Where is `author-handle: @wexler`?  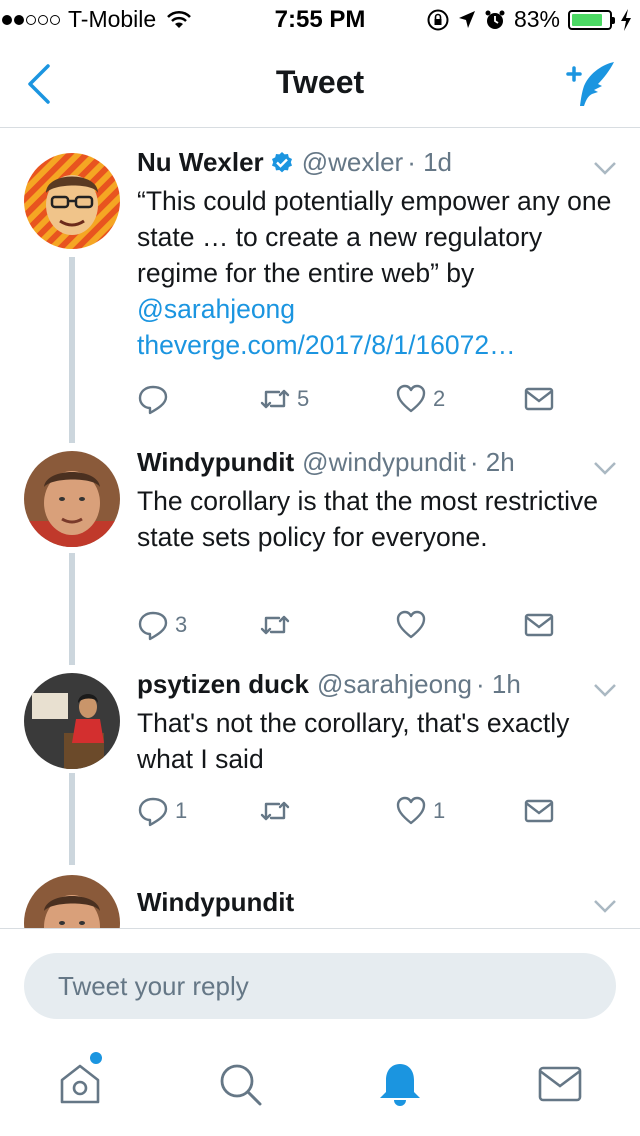 author-handle: @wexler is located at coordinates (353, 162).